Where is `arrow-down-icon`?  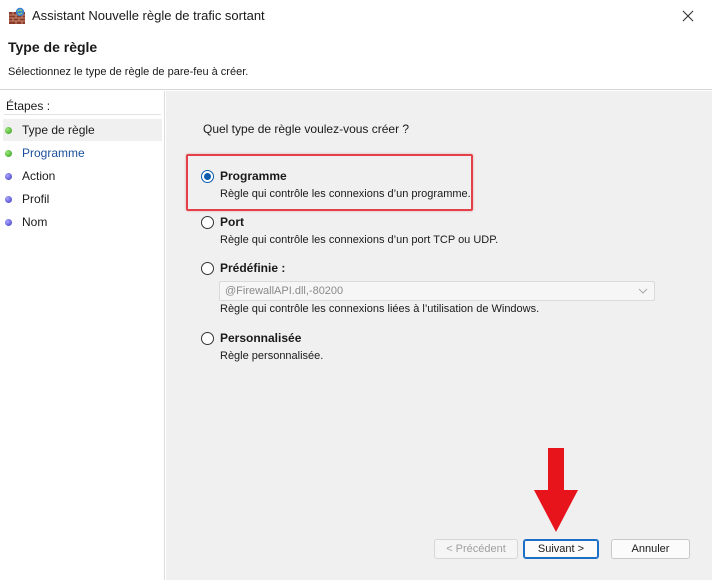 arrow-down-icon is located at coordinates (556, 490).